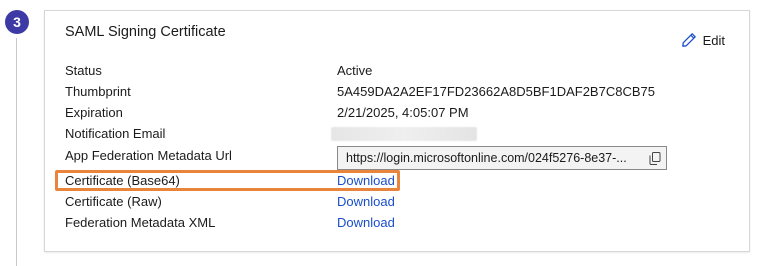 The width and height of the screenshot is (764, 266). Describe the element at coordinates (148, 155) in the screenshot. I see `app-federation-metadata-url-label: App Federation Metadata Url` at that location.